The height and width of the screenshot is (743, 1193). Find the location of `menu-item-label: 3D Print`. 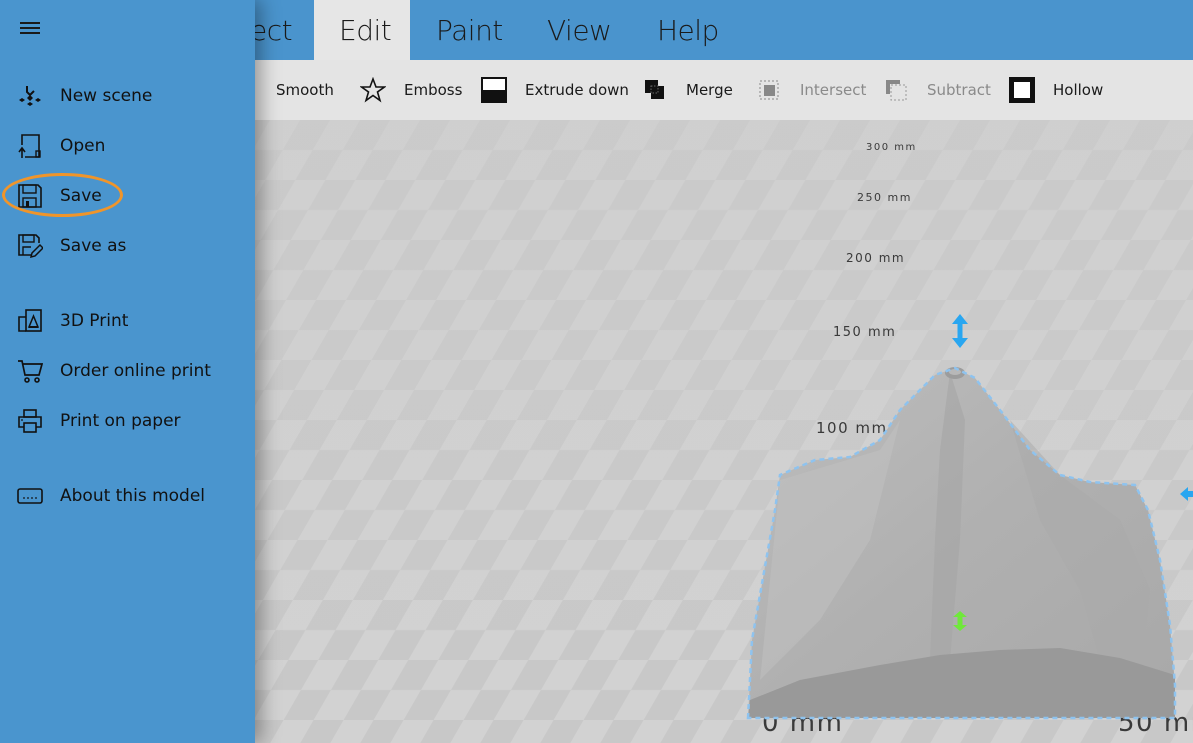

menu-item-label: 3D Print is located at coordinates (94, 321).